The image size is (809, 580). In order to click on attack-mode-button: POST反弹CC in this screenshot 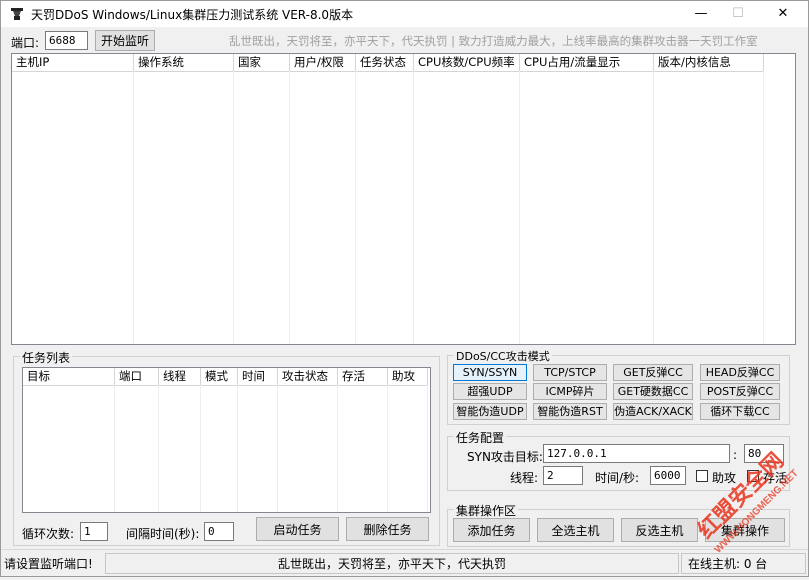, I will do `click(740, 391)`.